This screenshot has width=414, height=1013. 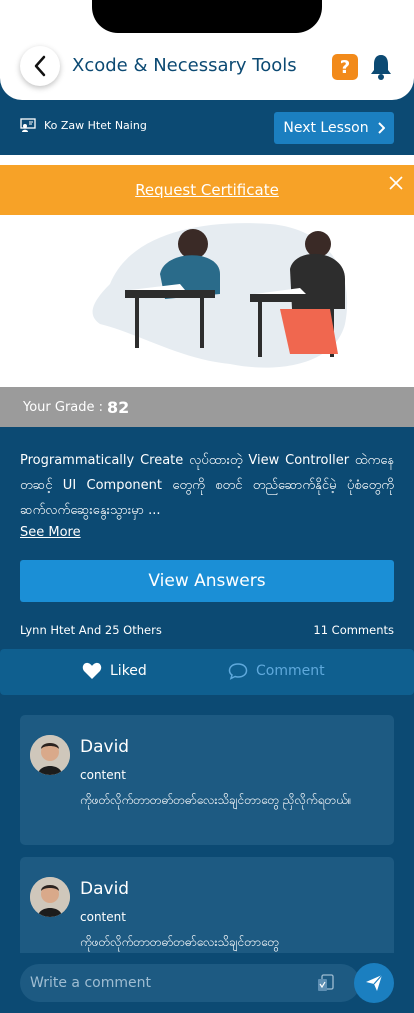 What do you see at coordinates (128, 671) in the screenshot?
I see `like-label: Liked` at bounding box center [128, 671].